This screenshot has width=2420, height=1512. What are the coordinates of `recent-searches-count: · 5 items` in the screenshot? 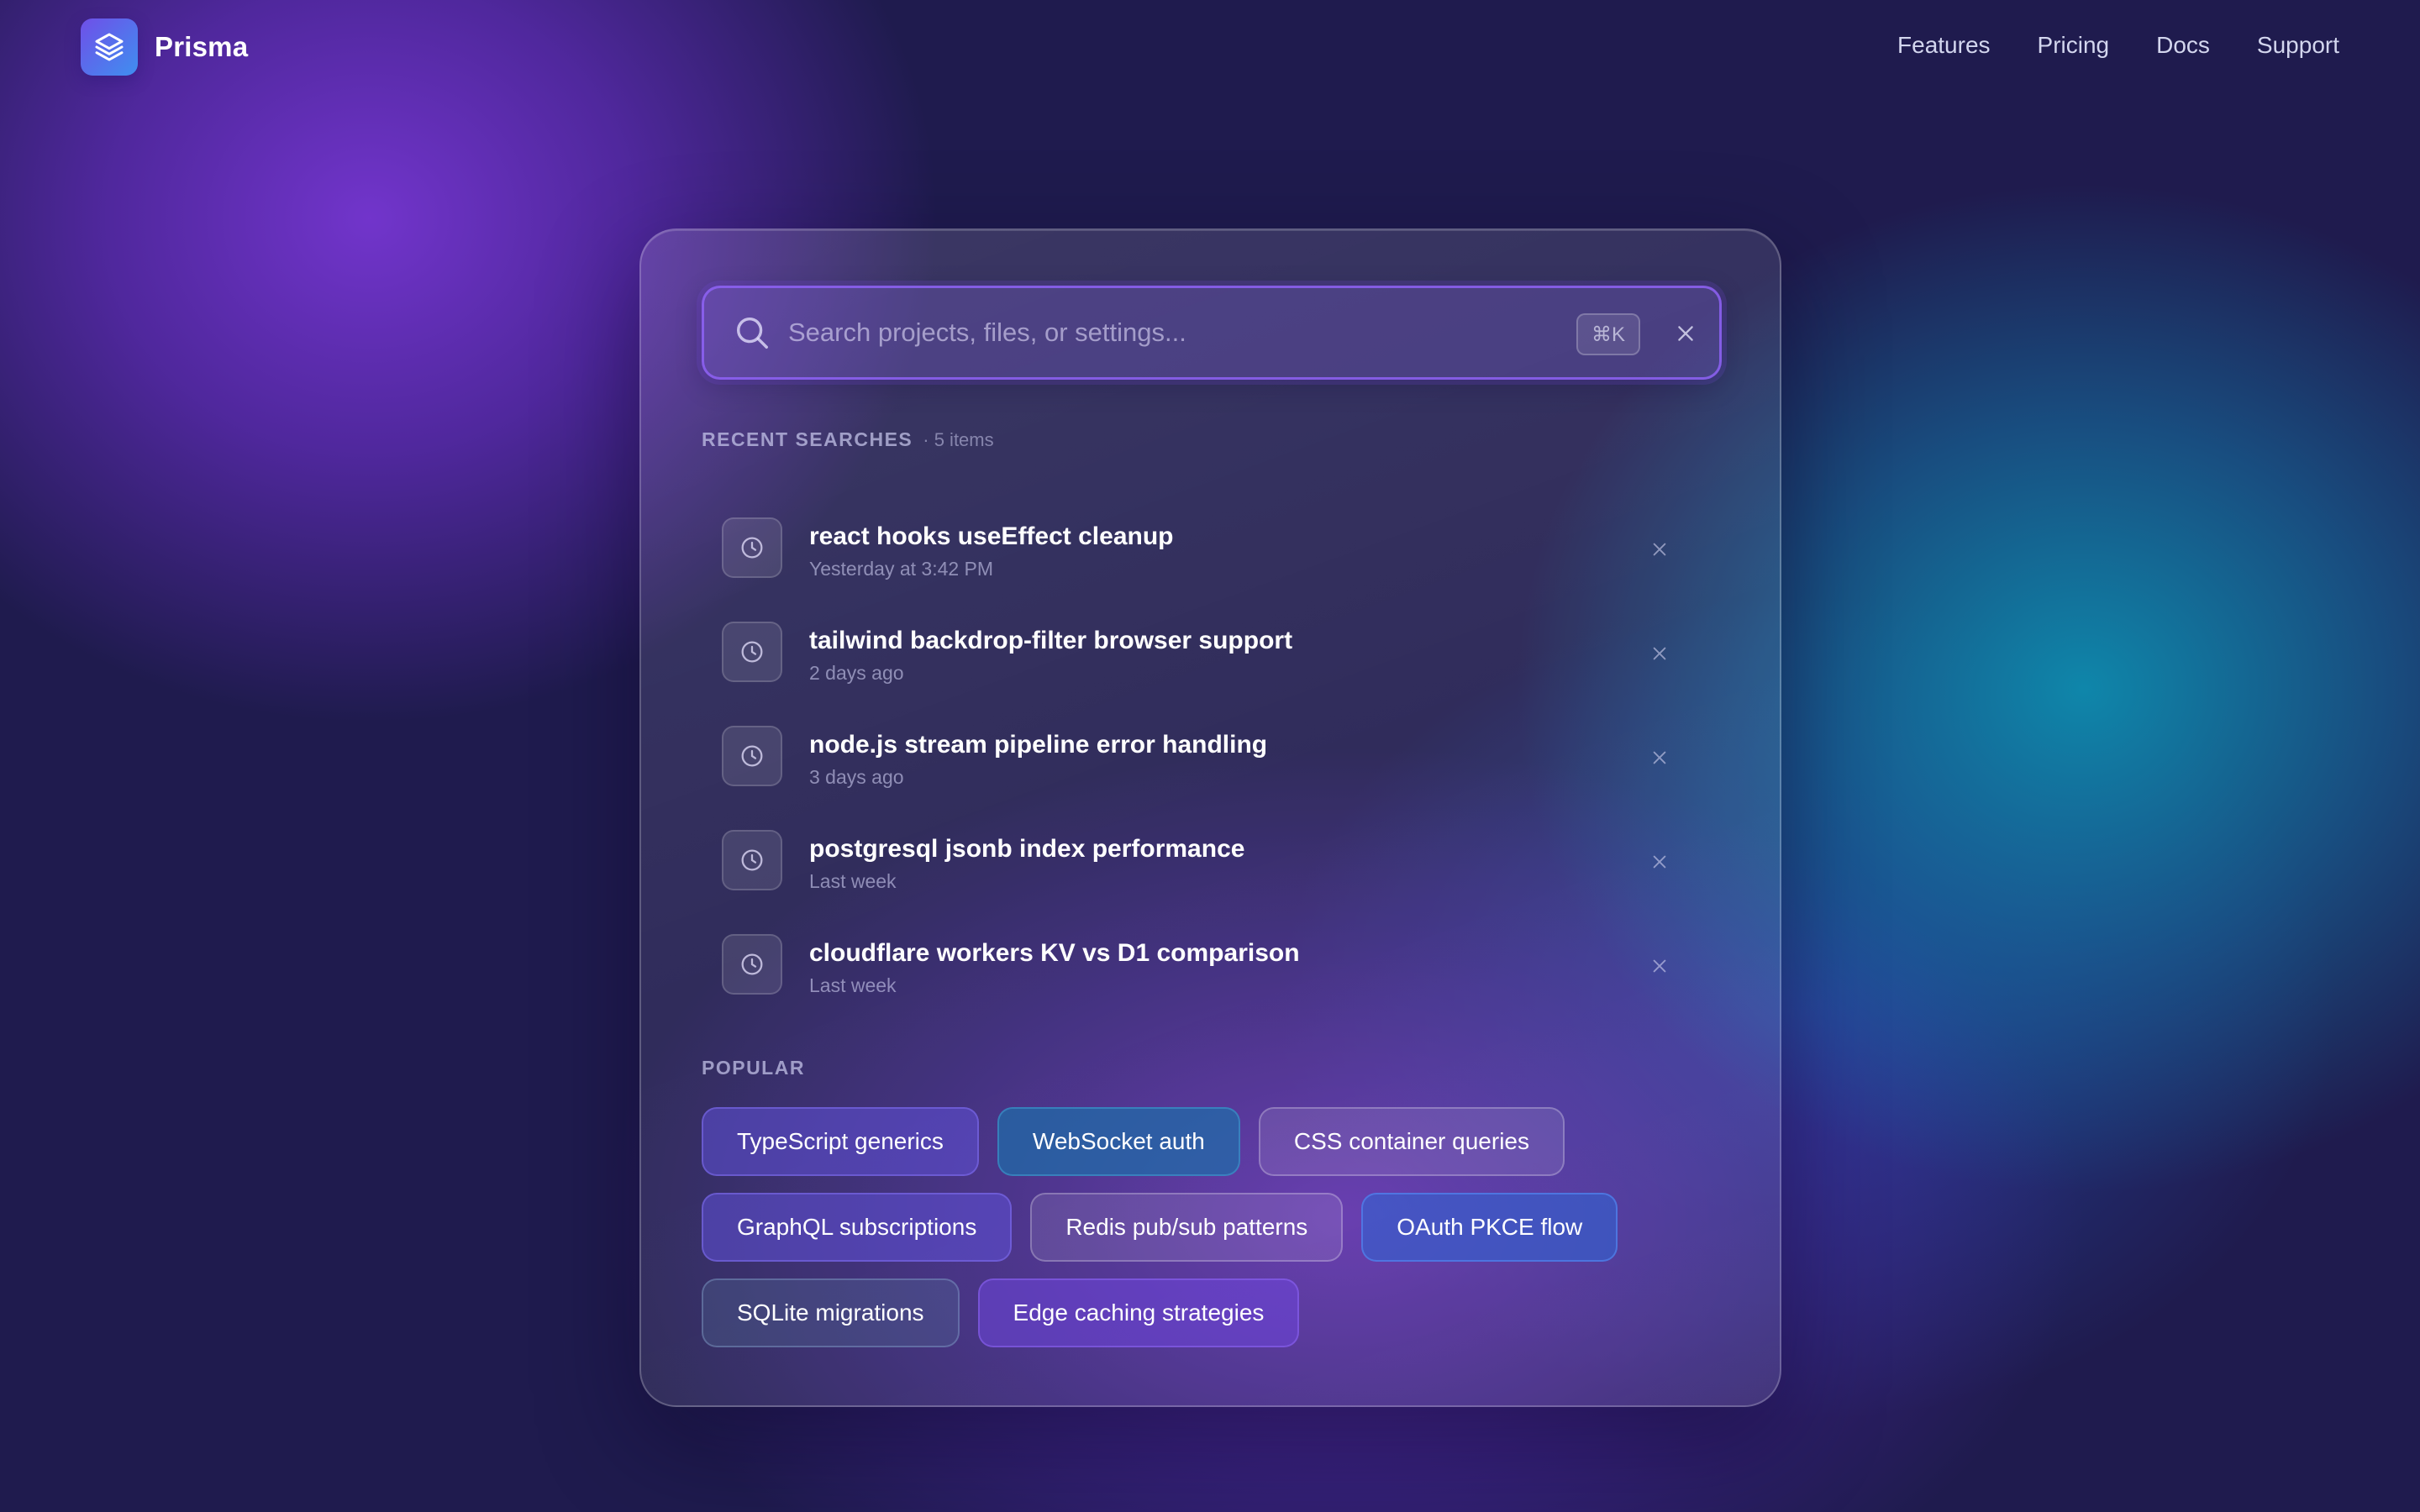 It's located at (959, 439).